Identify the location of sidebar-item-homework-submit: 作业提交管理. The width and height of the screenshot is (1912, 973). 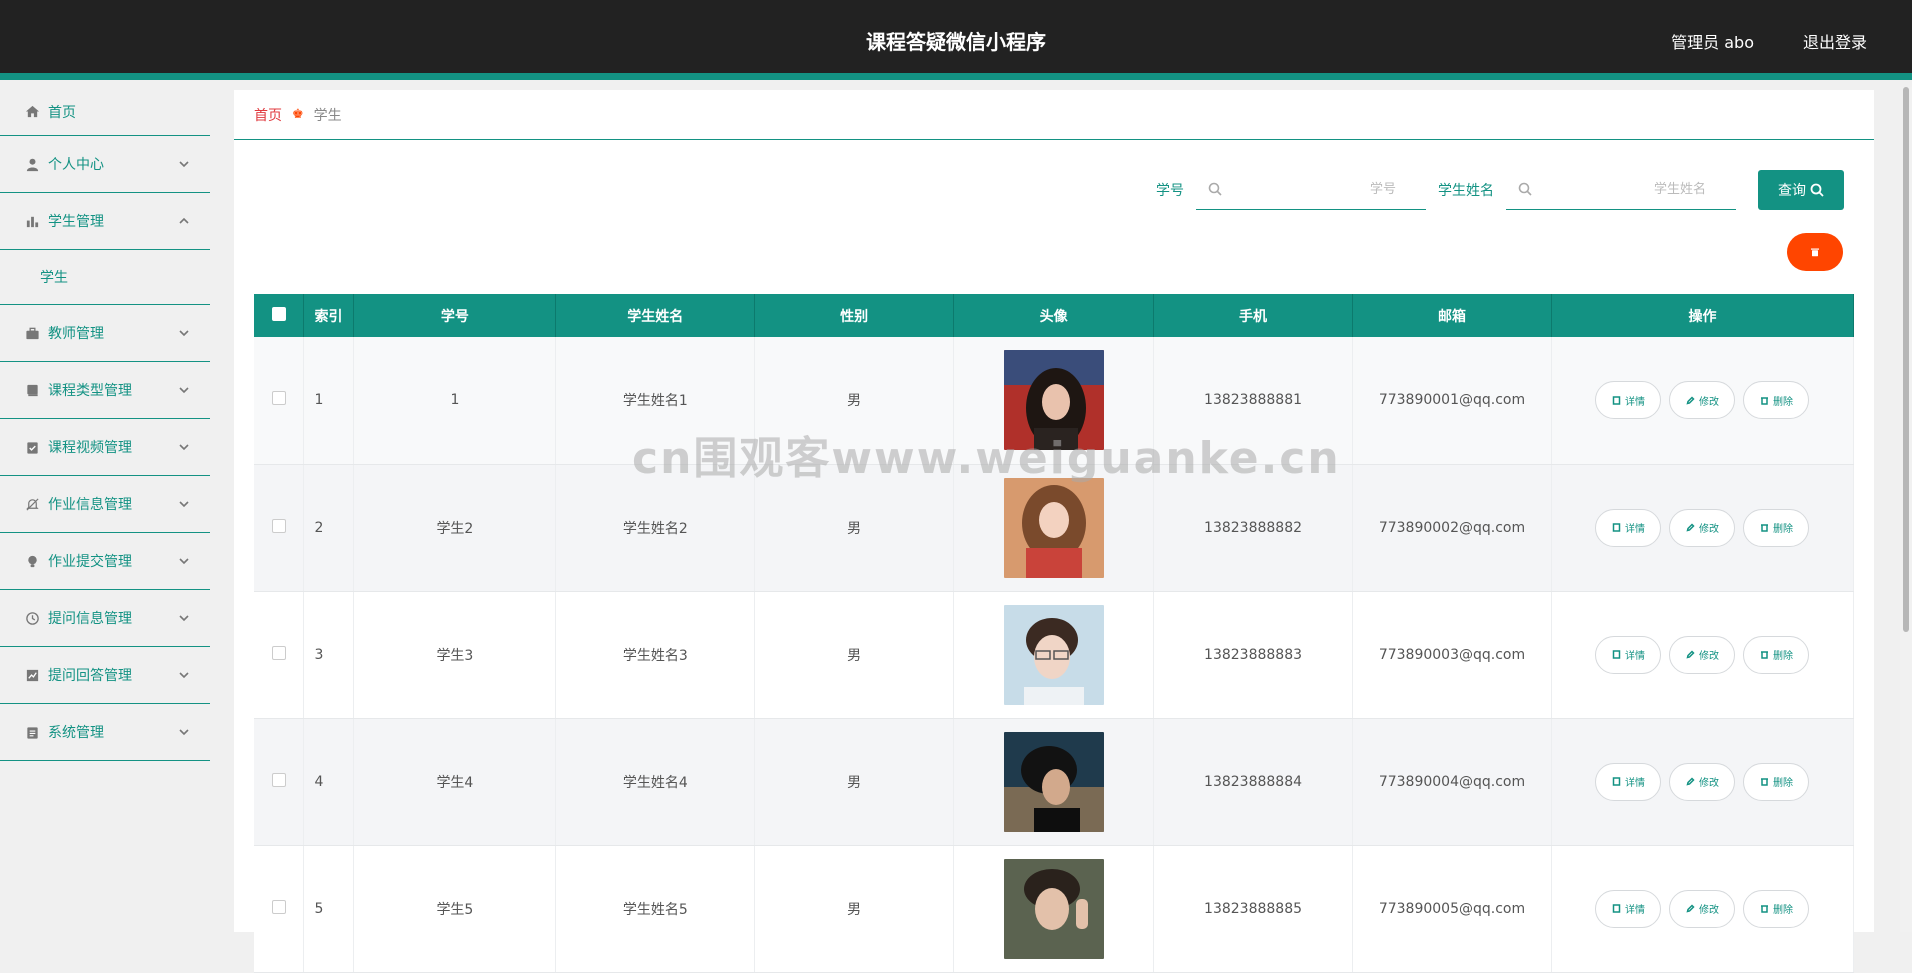
(105, 561).